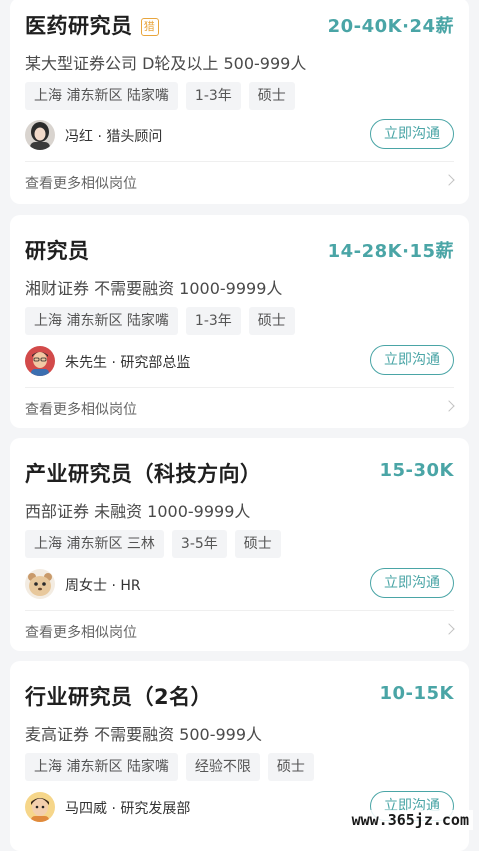 This screenshot has width=479, height=851. I want to click on experience-tag: 3-5年, so click(199, 544).